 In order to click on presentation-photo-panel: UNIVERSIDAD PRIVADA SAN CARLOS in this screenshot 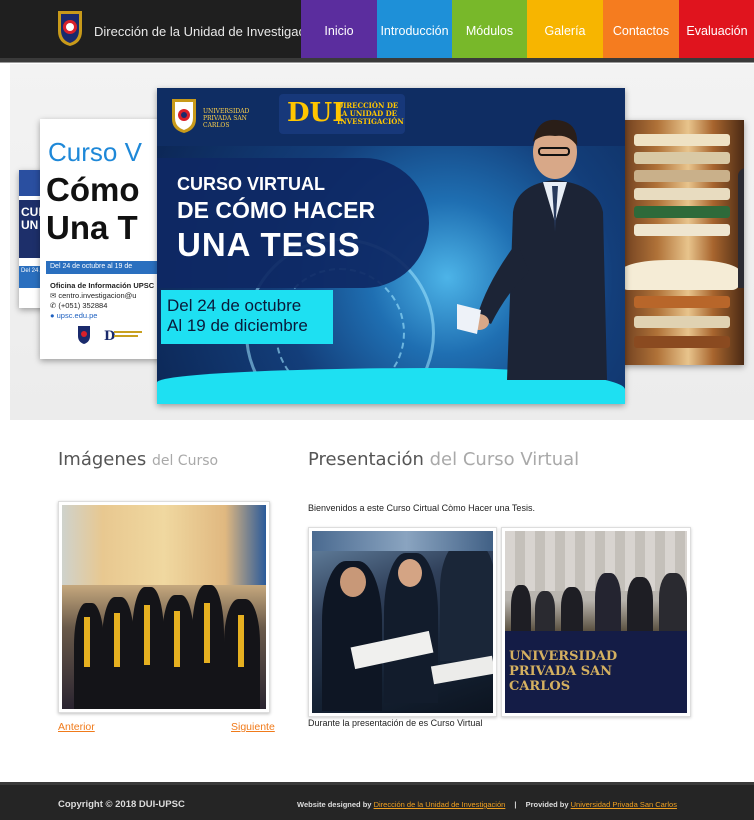, I will do `click(596, 622)`.